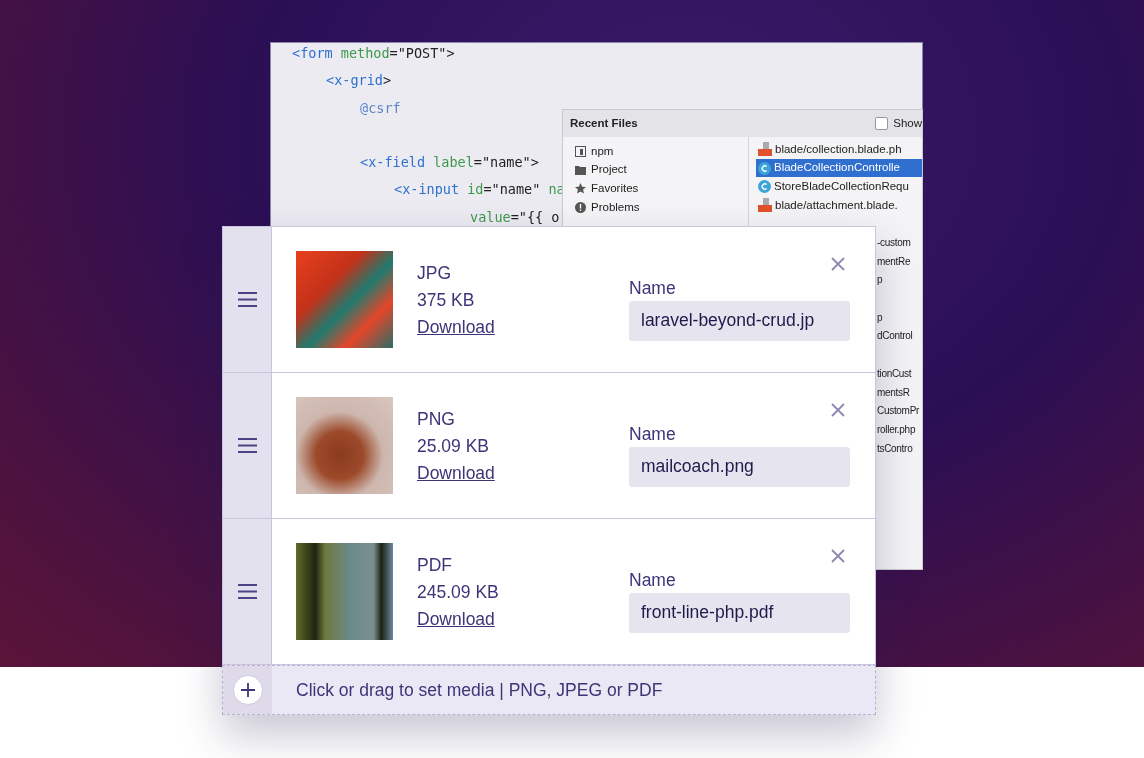 Image resolution: width=1144 pixels, height=758 pixels. What do you see at coordinates (895, 336) in the screenshot?
I see `recent-file-item: dControl` at bounding box center [895, 336].